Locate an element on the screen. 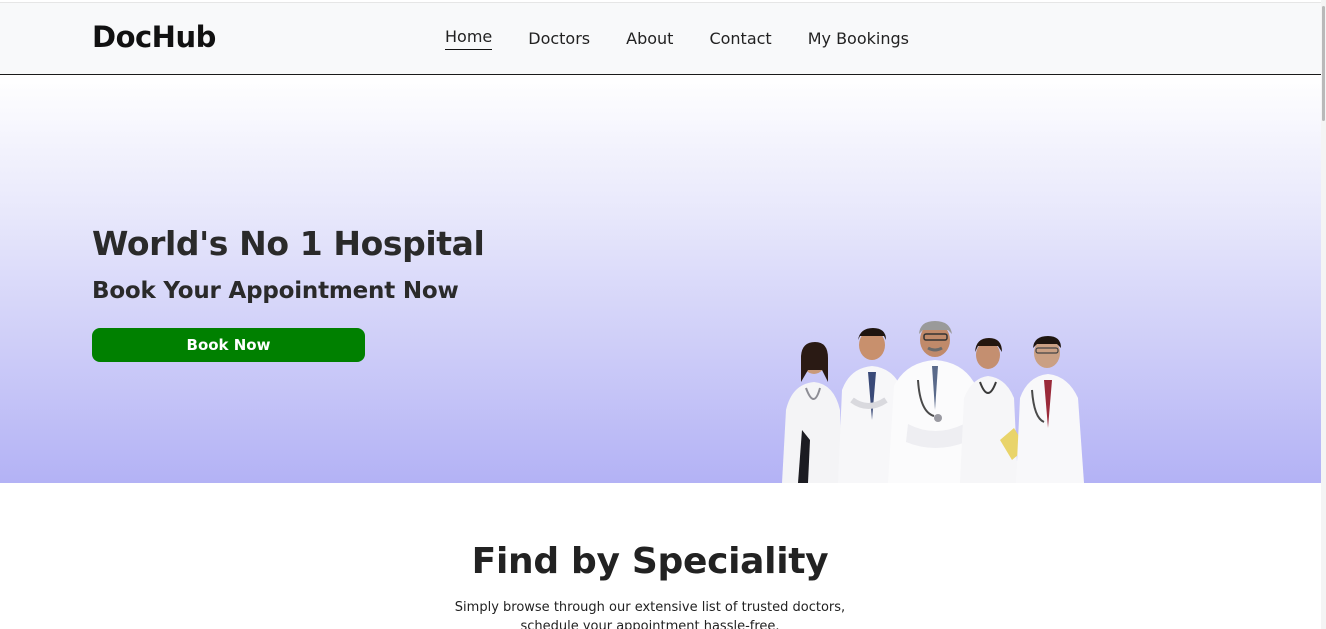 The height and width of the screenshot is (629, 1326). speciality-title: Find by Speciality is located at coordinates (650, 561).